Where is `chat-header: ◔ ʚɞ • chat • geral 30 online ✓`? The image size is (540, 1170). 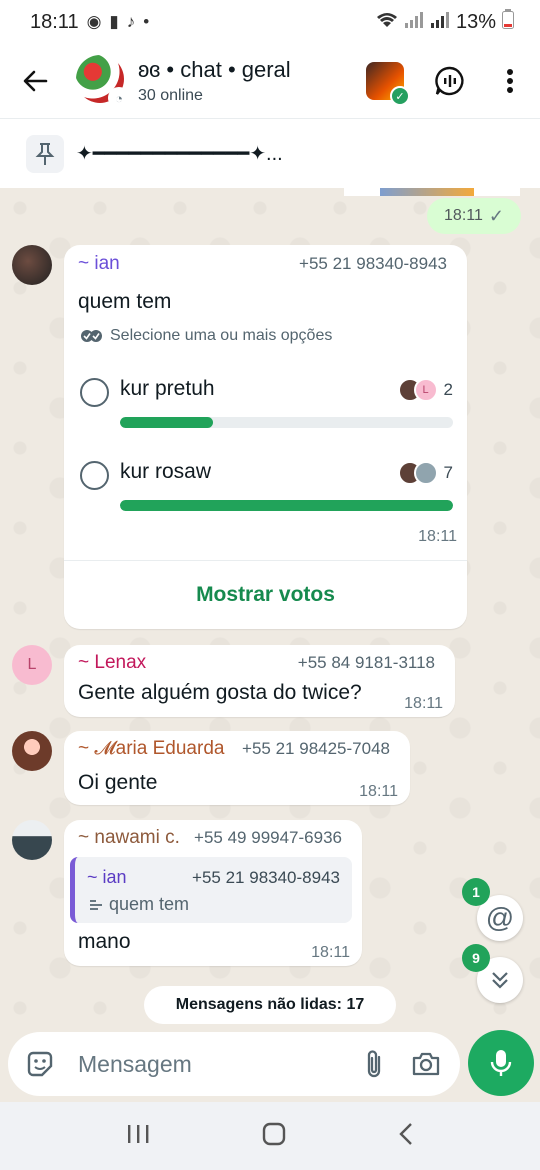 chat-header: ◔ ʚɞ • chat • geral 30 online ✓ is located at coordinates (270, 81).